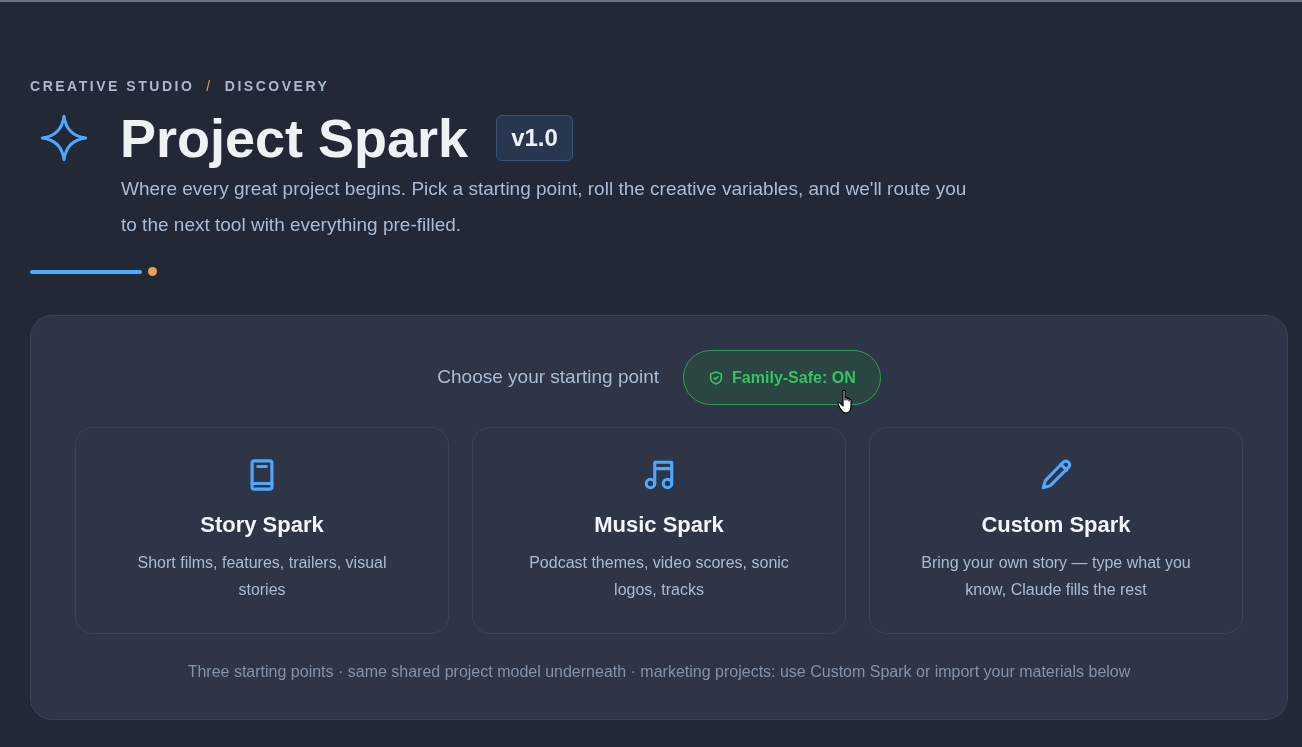  What do you see at coordinates (659, 672) in the screenshot?
I see `footnote: Three starting points · same shared project model underneath · marketing projects: use Custom Spark or import your materials below` at bounding box center [659, 672].